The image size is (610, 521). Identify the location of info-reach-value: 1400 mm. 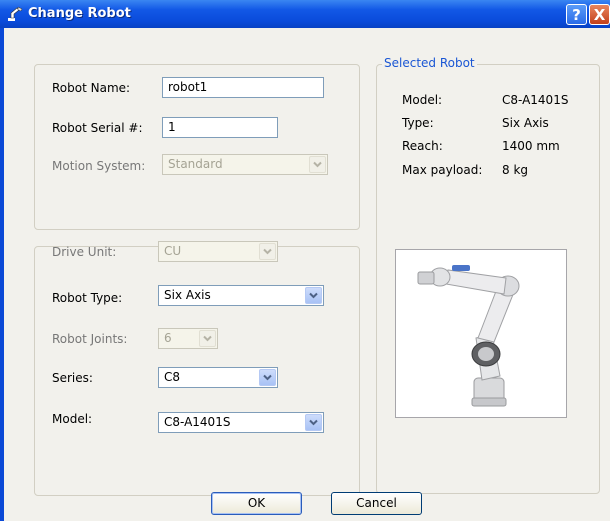
(531, 146).